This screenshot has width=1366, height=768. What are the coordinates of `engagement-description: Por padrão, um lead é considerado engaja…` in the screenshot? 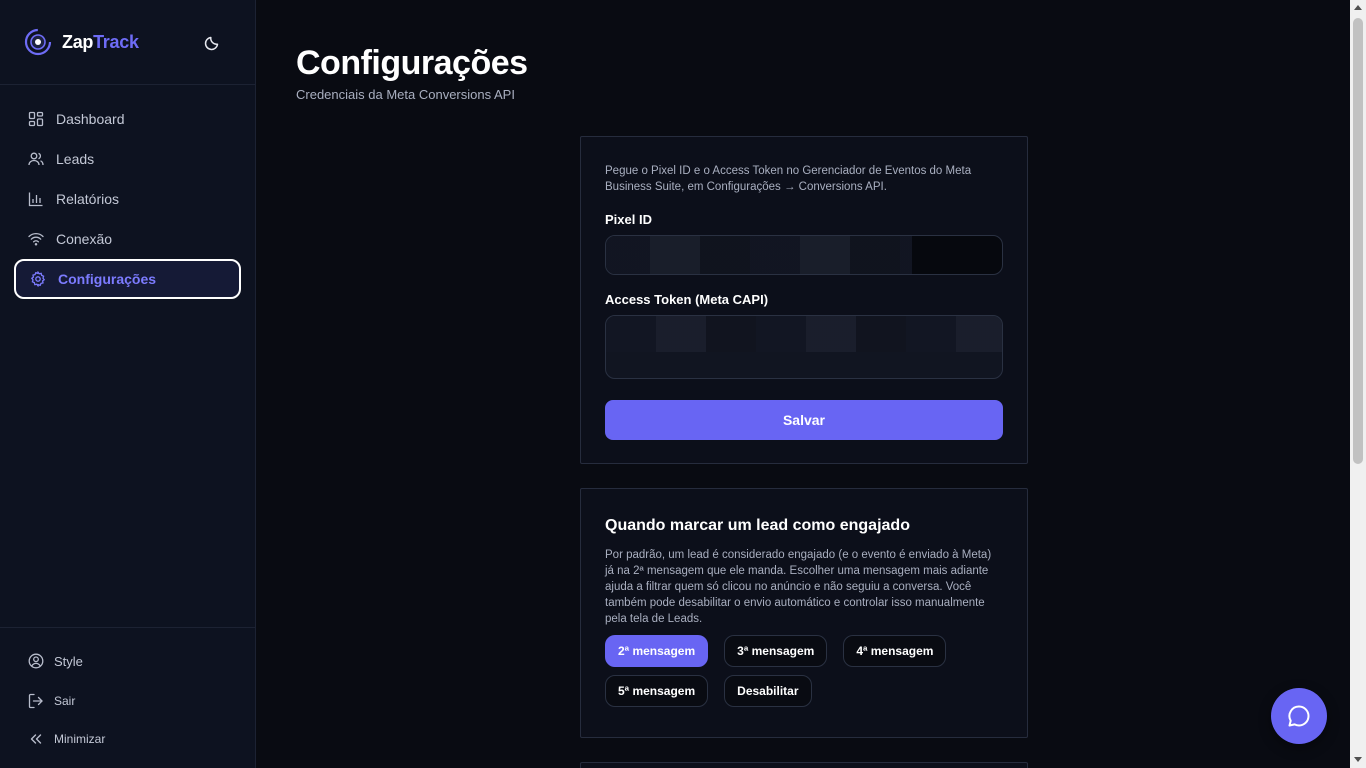 It's located at (798, 587).